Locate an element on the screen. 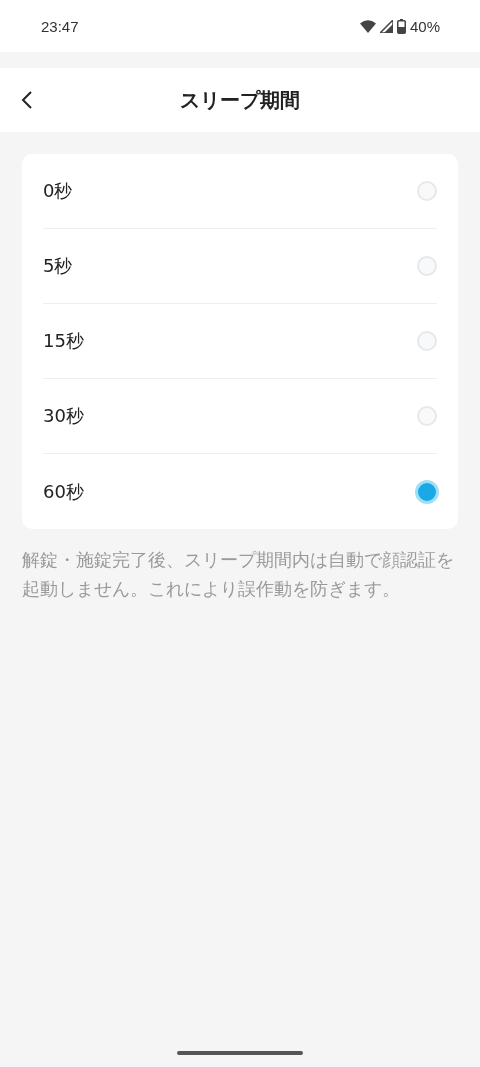 The width and height of the screenshot is (480, 1067). status-time: 23:47 is located at coordinates (60, 26).